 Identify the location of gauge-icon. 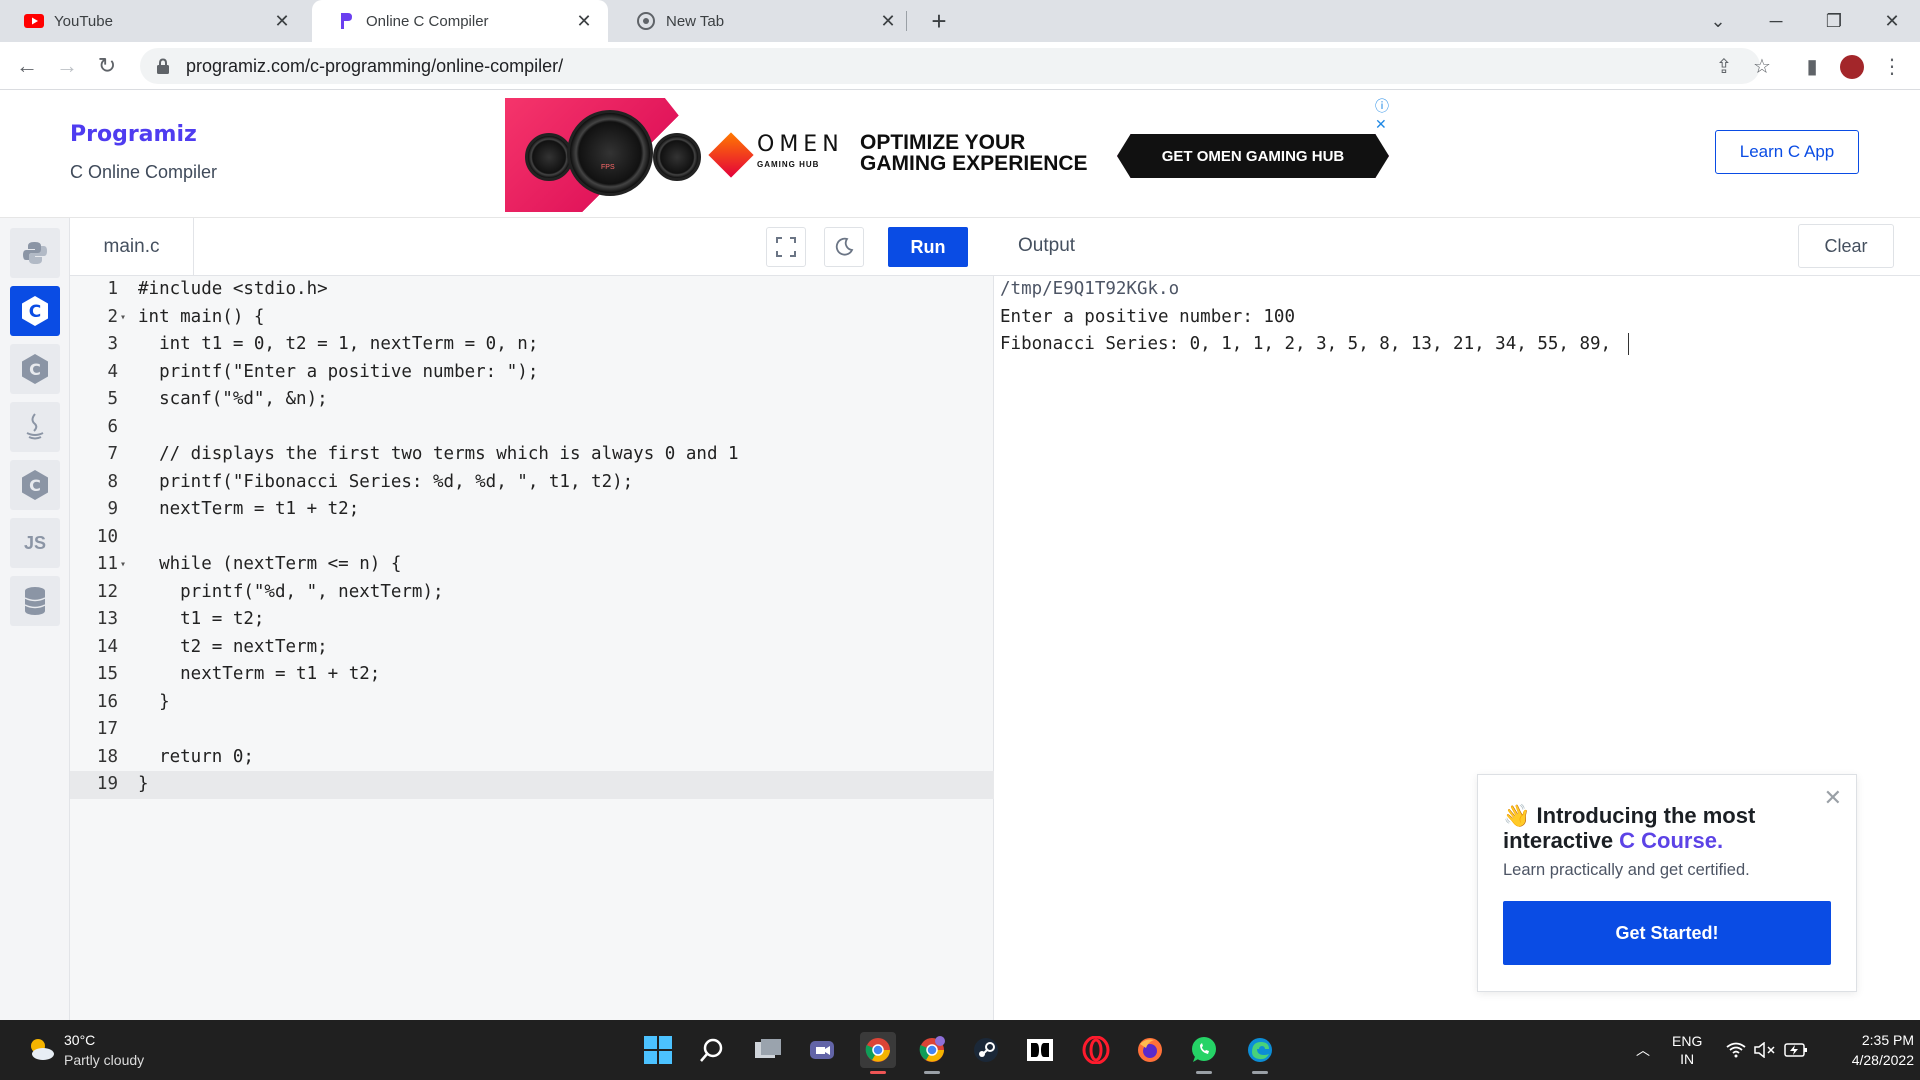
(610, 153).